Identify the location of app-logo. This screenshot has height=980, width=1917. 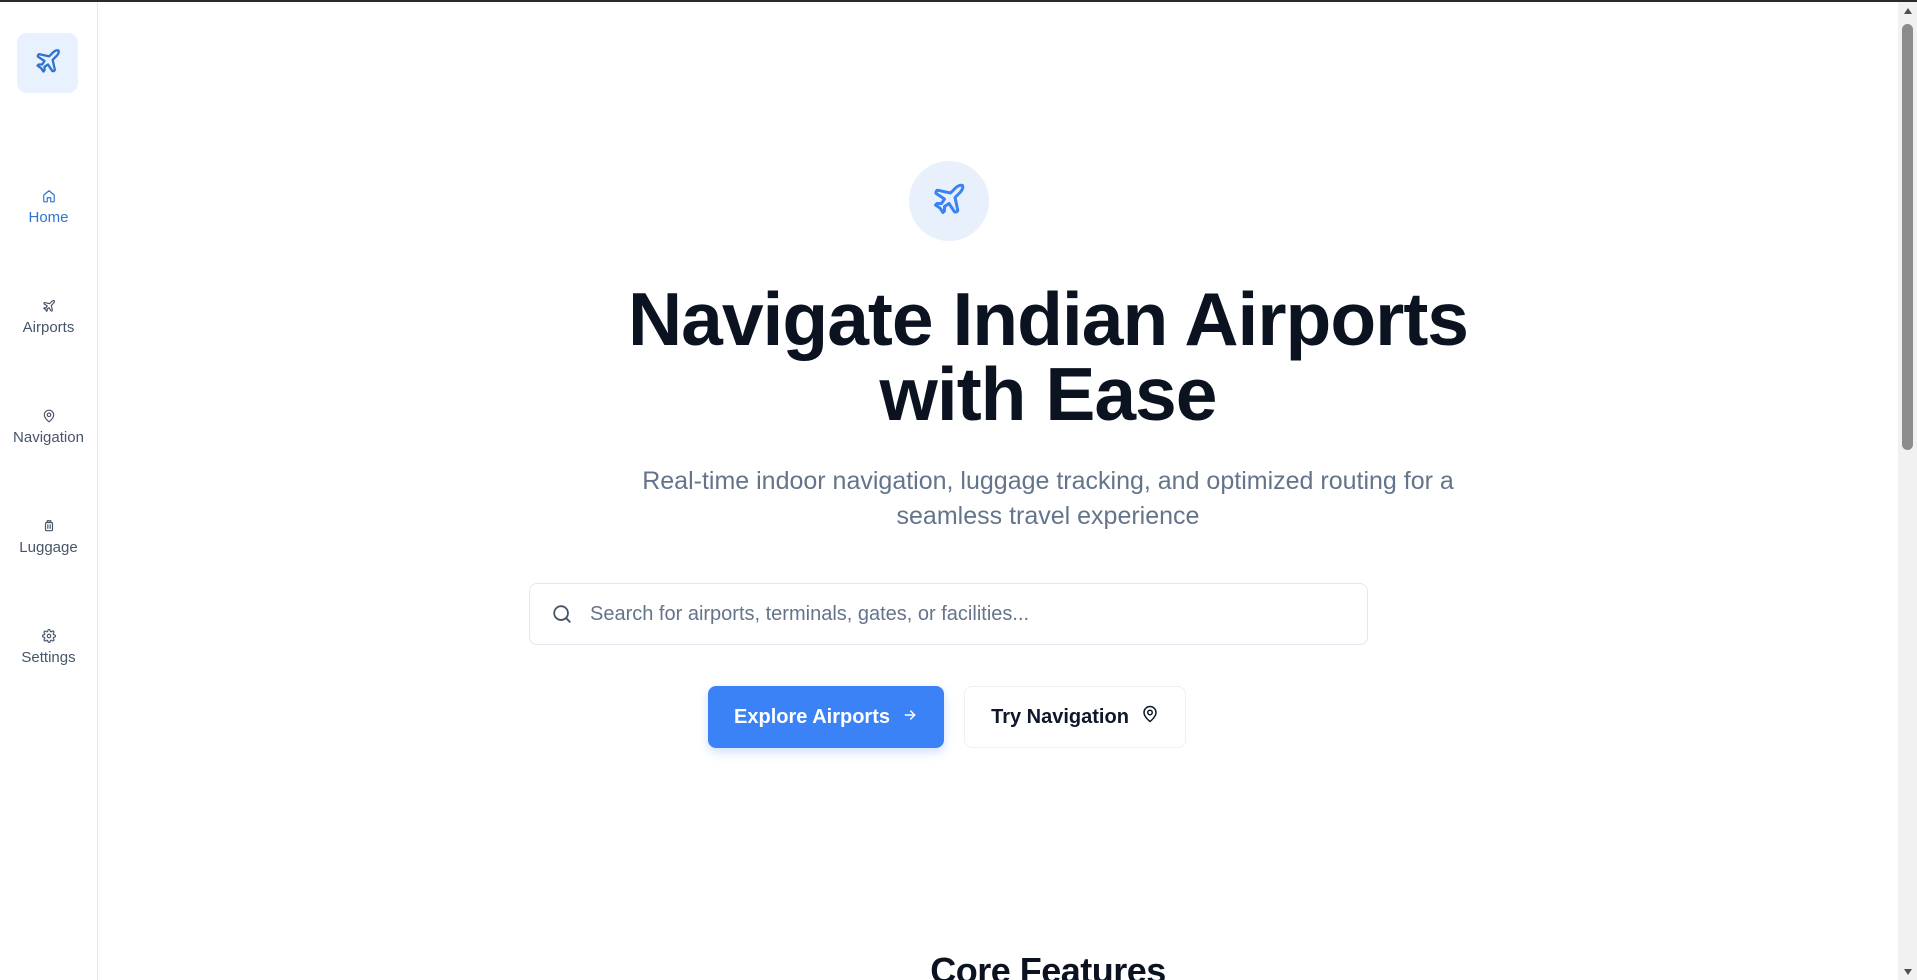
(47, 63).